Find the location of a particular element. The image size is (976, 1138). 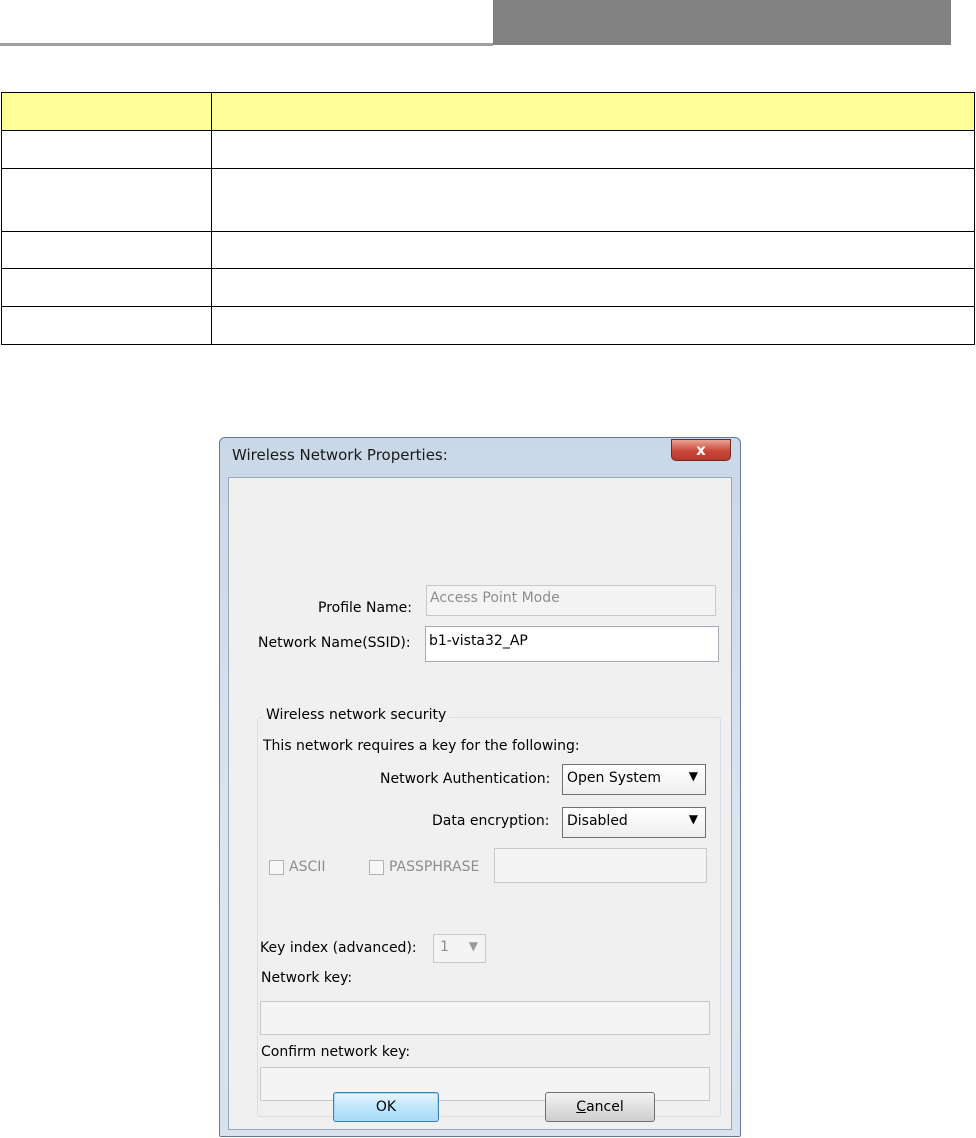

network-key-field is located at coordinates (485, 1018).